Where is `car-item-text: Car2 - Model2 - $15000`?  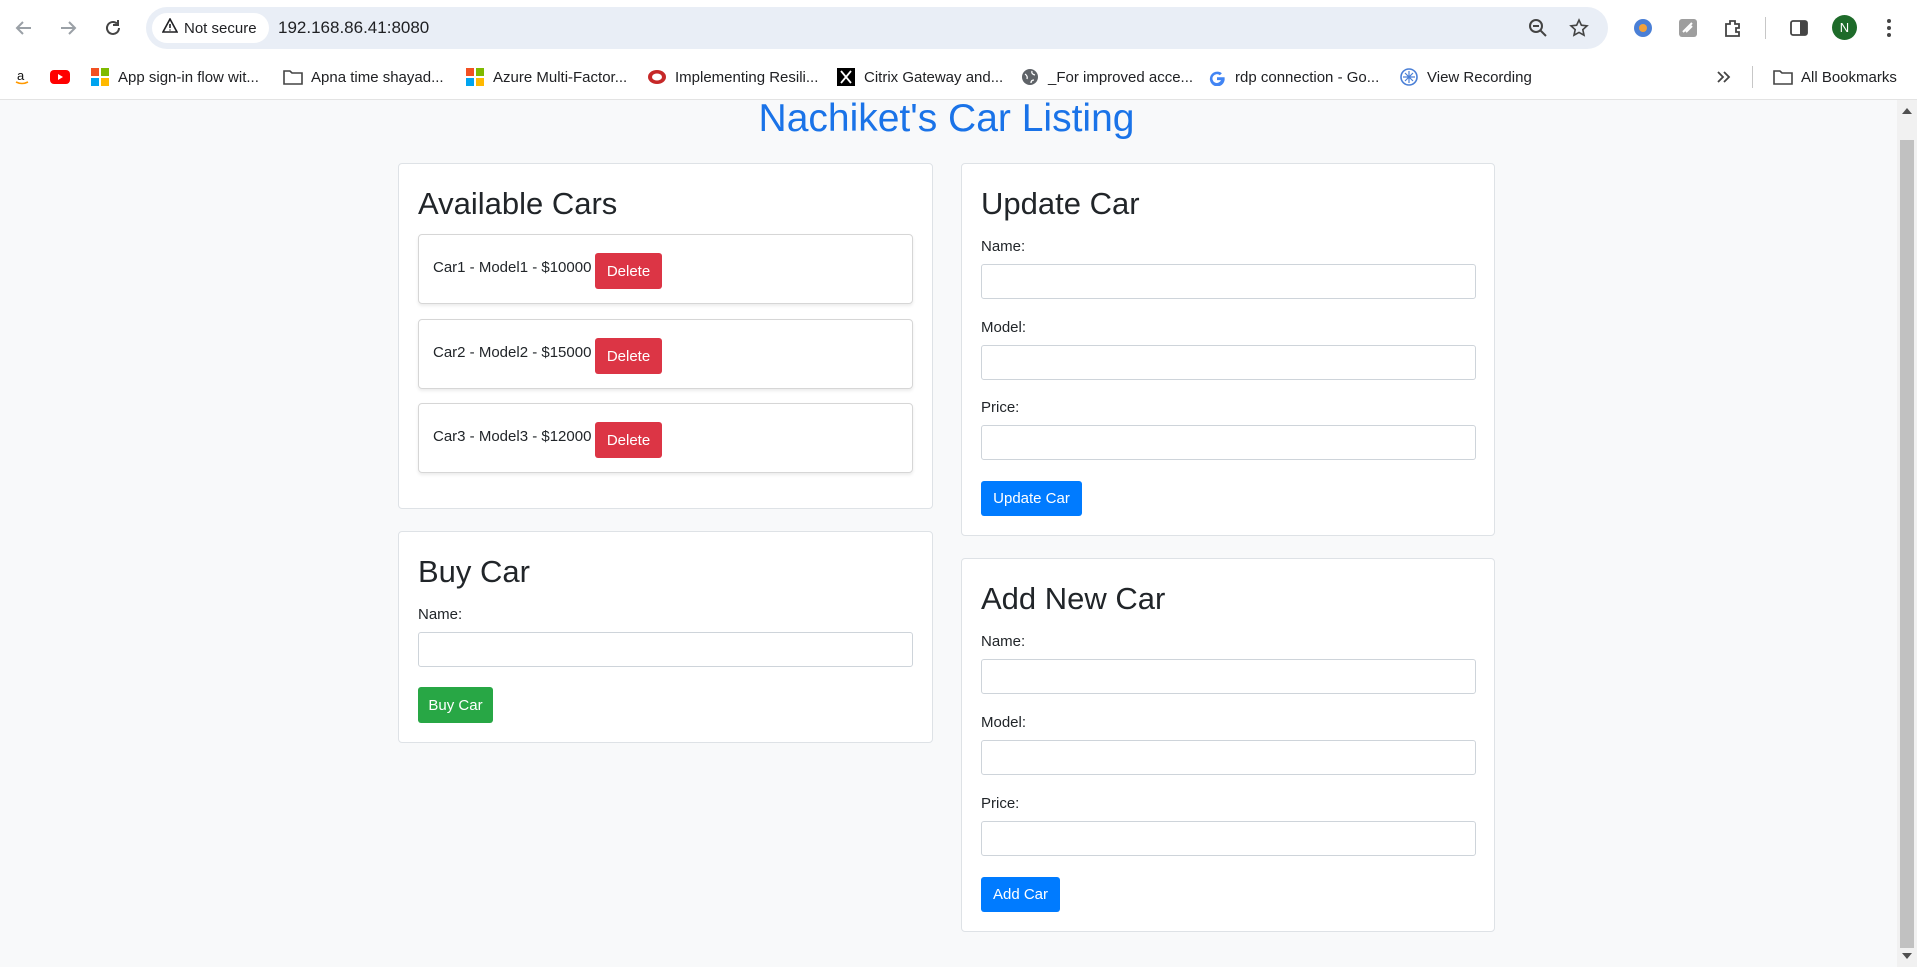 car-item-text: Car2 - Model2 - $15000 is located at coordinates (512, 352).